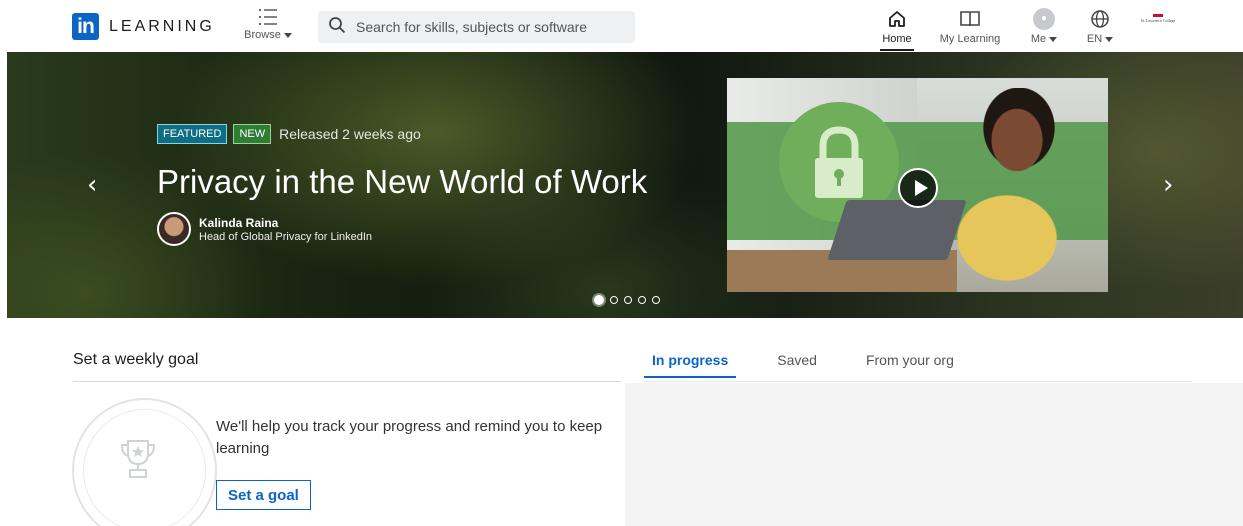 The width and height of the screenshot is (1243, 526). I want to click on trophy-illustration, so click(144, 462).